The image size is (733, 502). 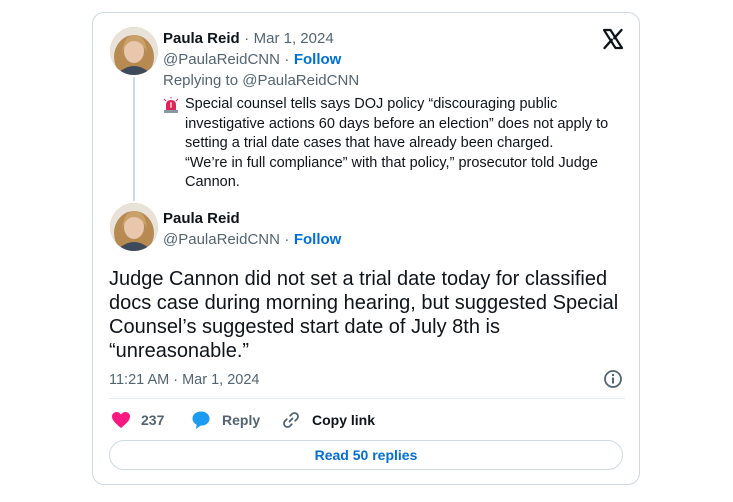 What do you see at coordinates (184, 380) in the screenshot?
I see `tweet-timestamp: 11:21 AM · Mar 1, 2024` at bounding box center [184, 380].